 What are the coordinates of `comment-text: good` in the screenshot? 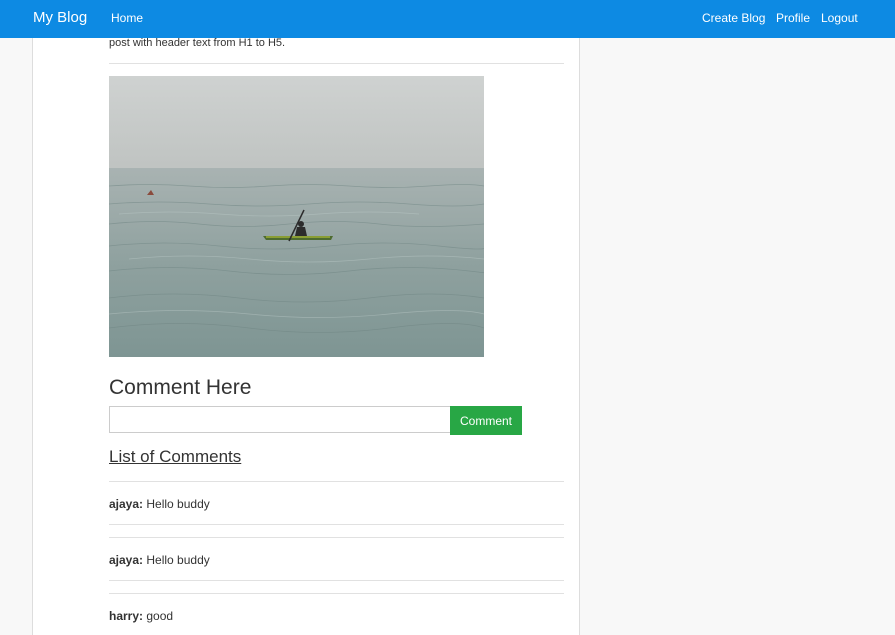 It's located at (160, 616).